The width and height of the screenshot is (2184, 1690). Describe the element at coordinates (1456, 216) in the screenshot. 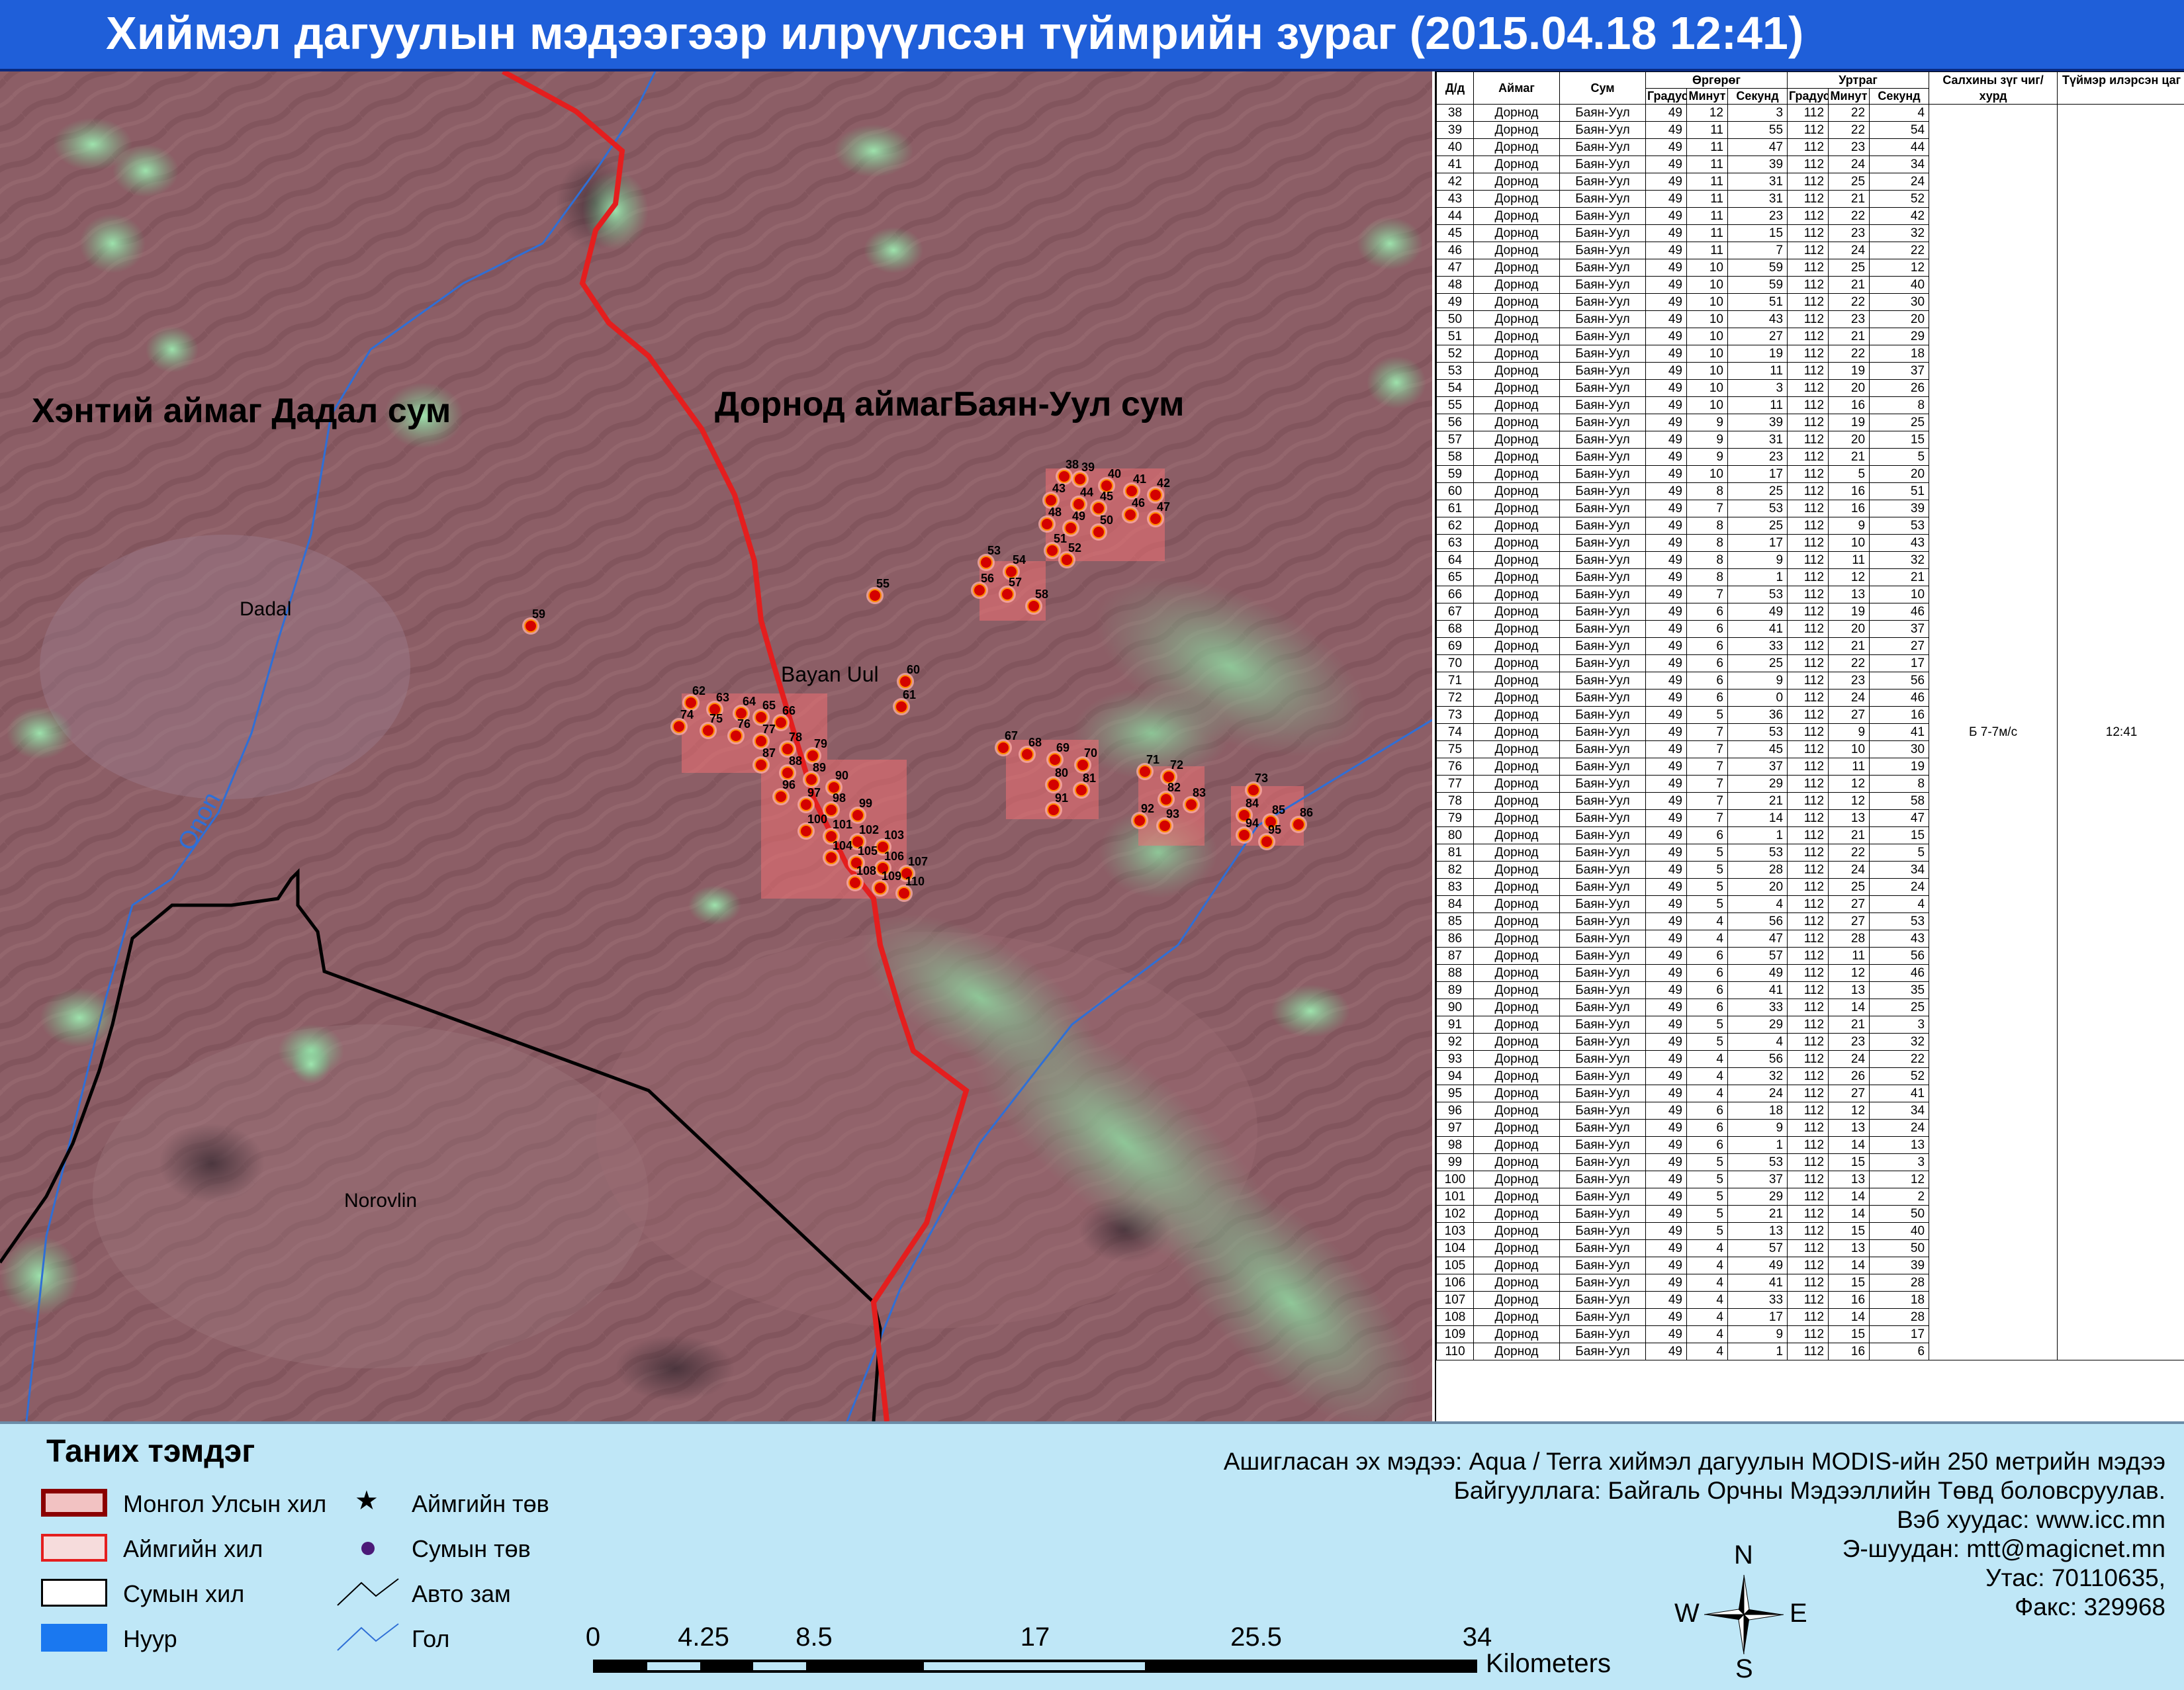

I see `table-cell: 44` at that location.